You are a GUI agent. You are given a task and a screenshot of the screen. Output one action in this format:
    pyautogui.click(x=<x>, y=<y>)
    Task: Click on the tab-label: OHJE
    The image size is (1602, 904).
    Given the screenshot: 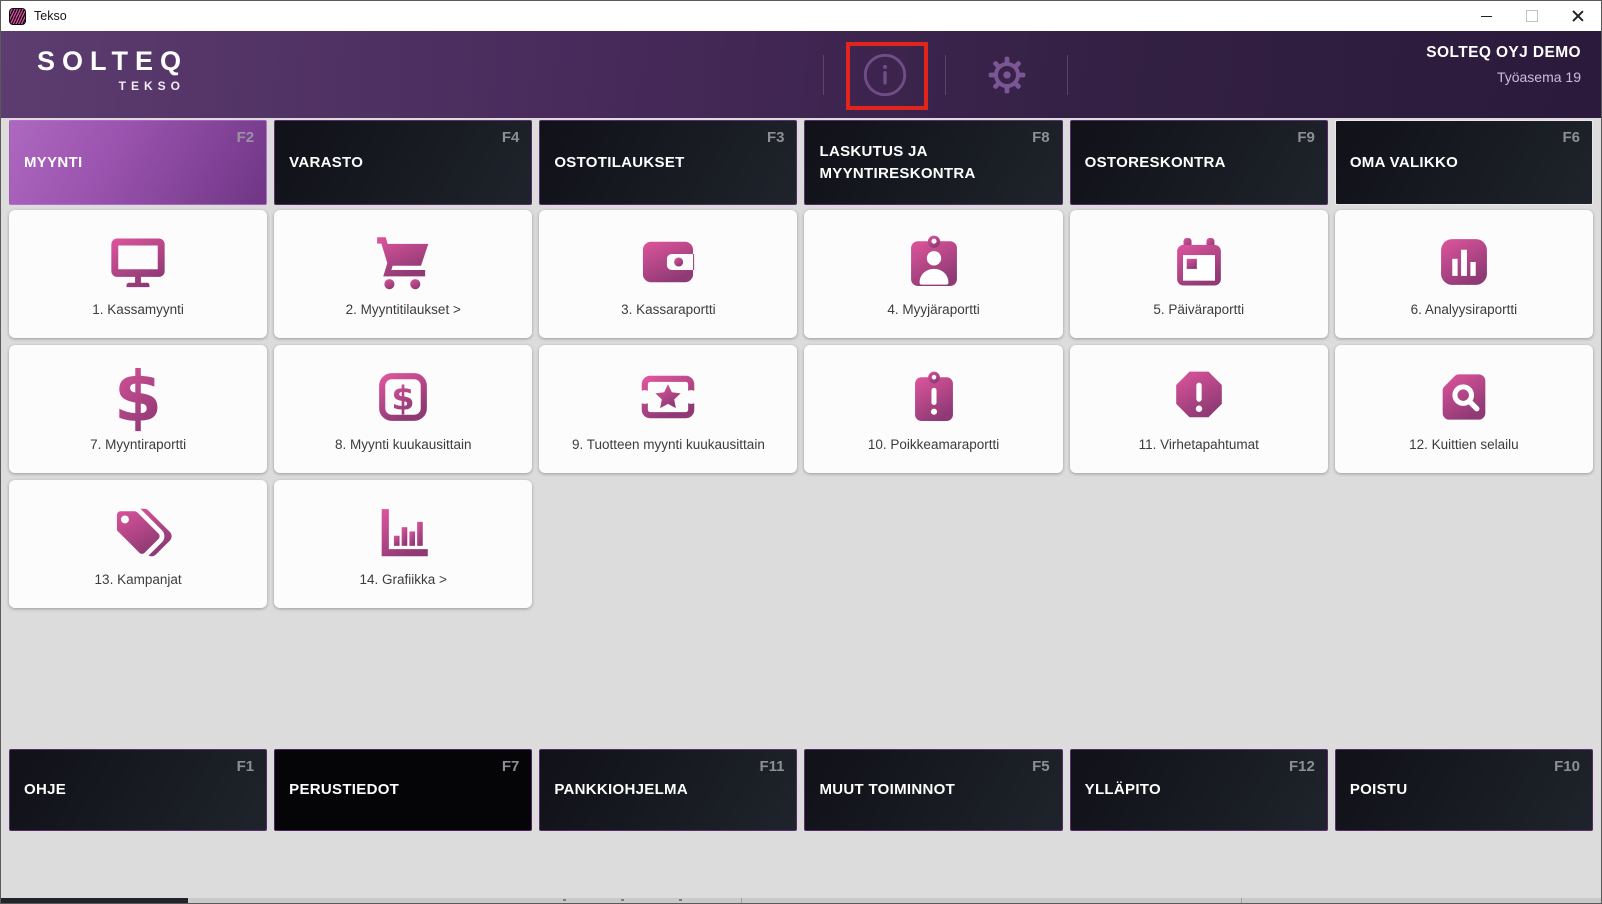 What is the action you would take?
    pyautogui.click(x=45, y=790)
    